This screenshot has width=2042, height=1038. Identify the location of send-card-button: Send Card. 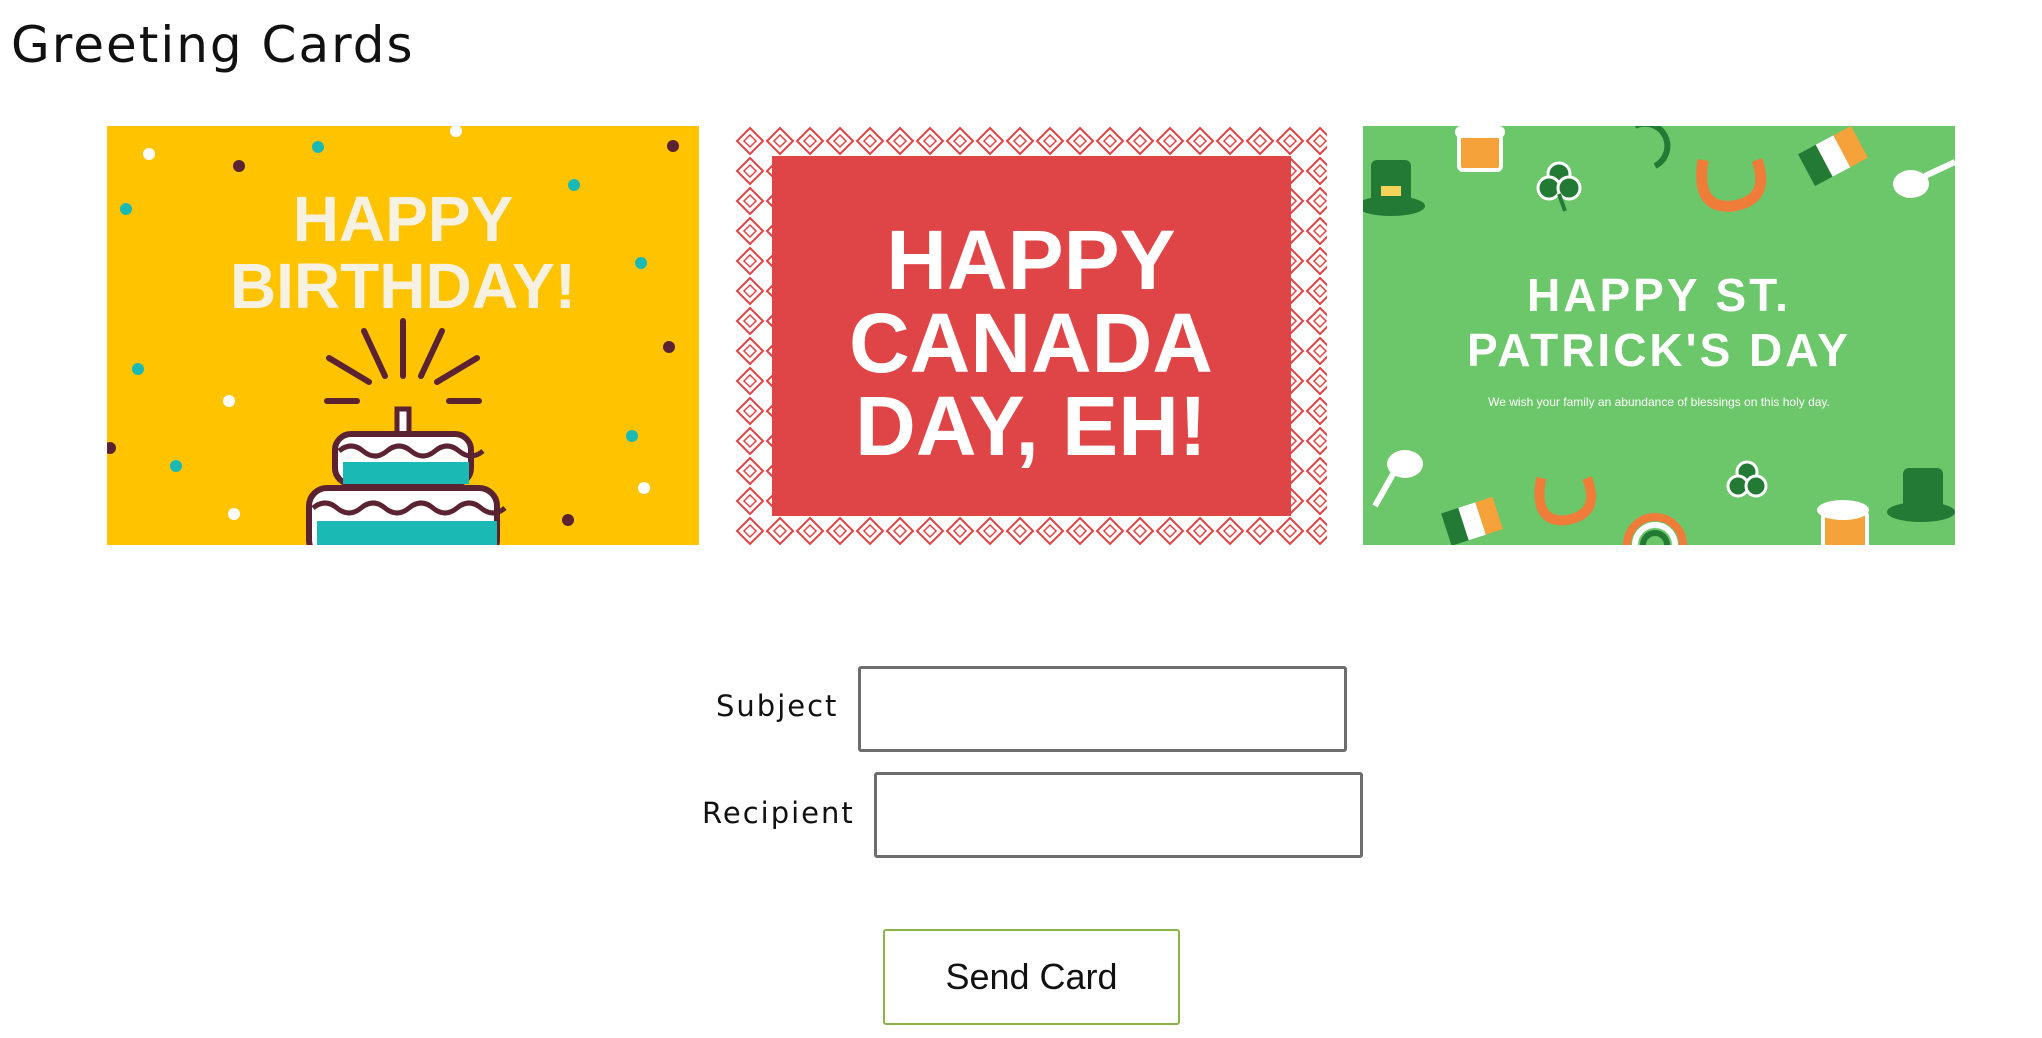
(1031, 977).